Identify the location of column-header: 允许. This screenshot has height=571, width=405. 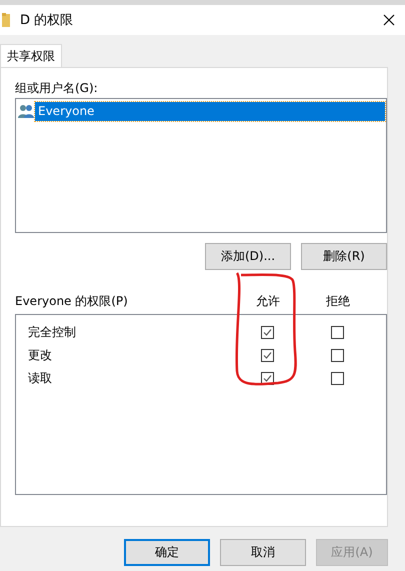
(268, 301).